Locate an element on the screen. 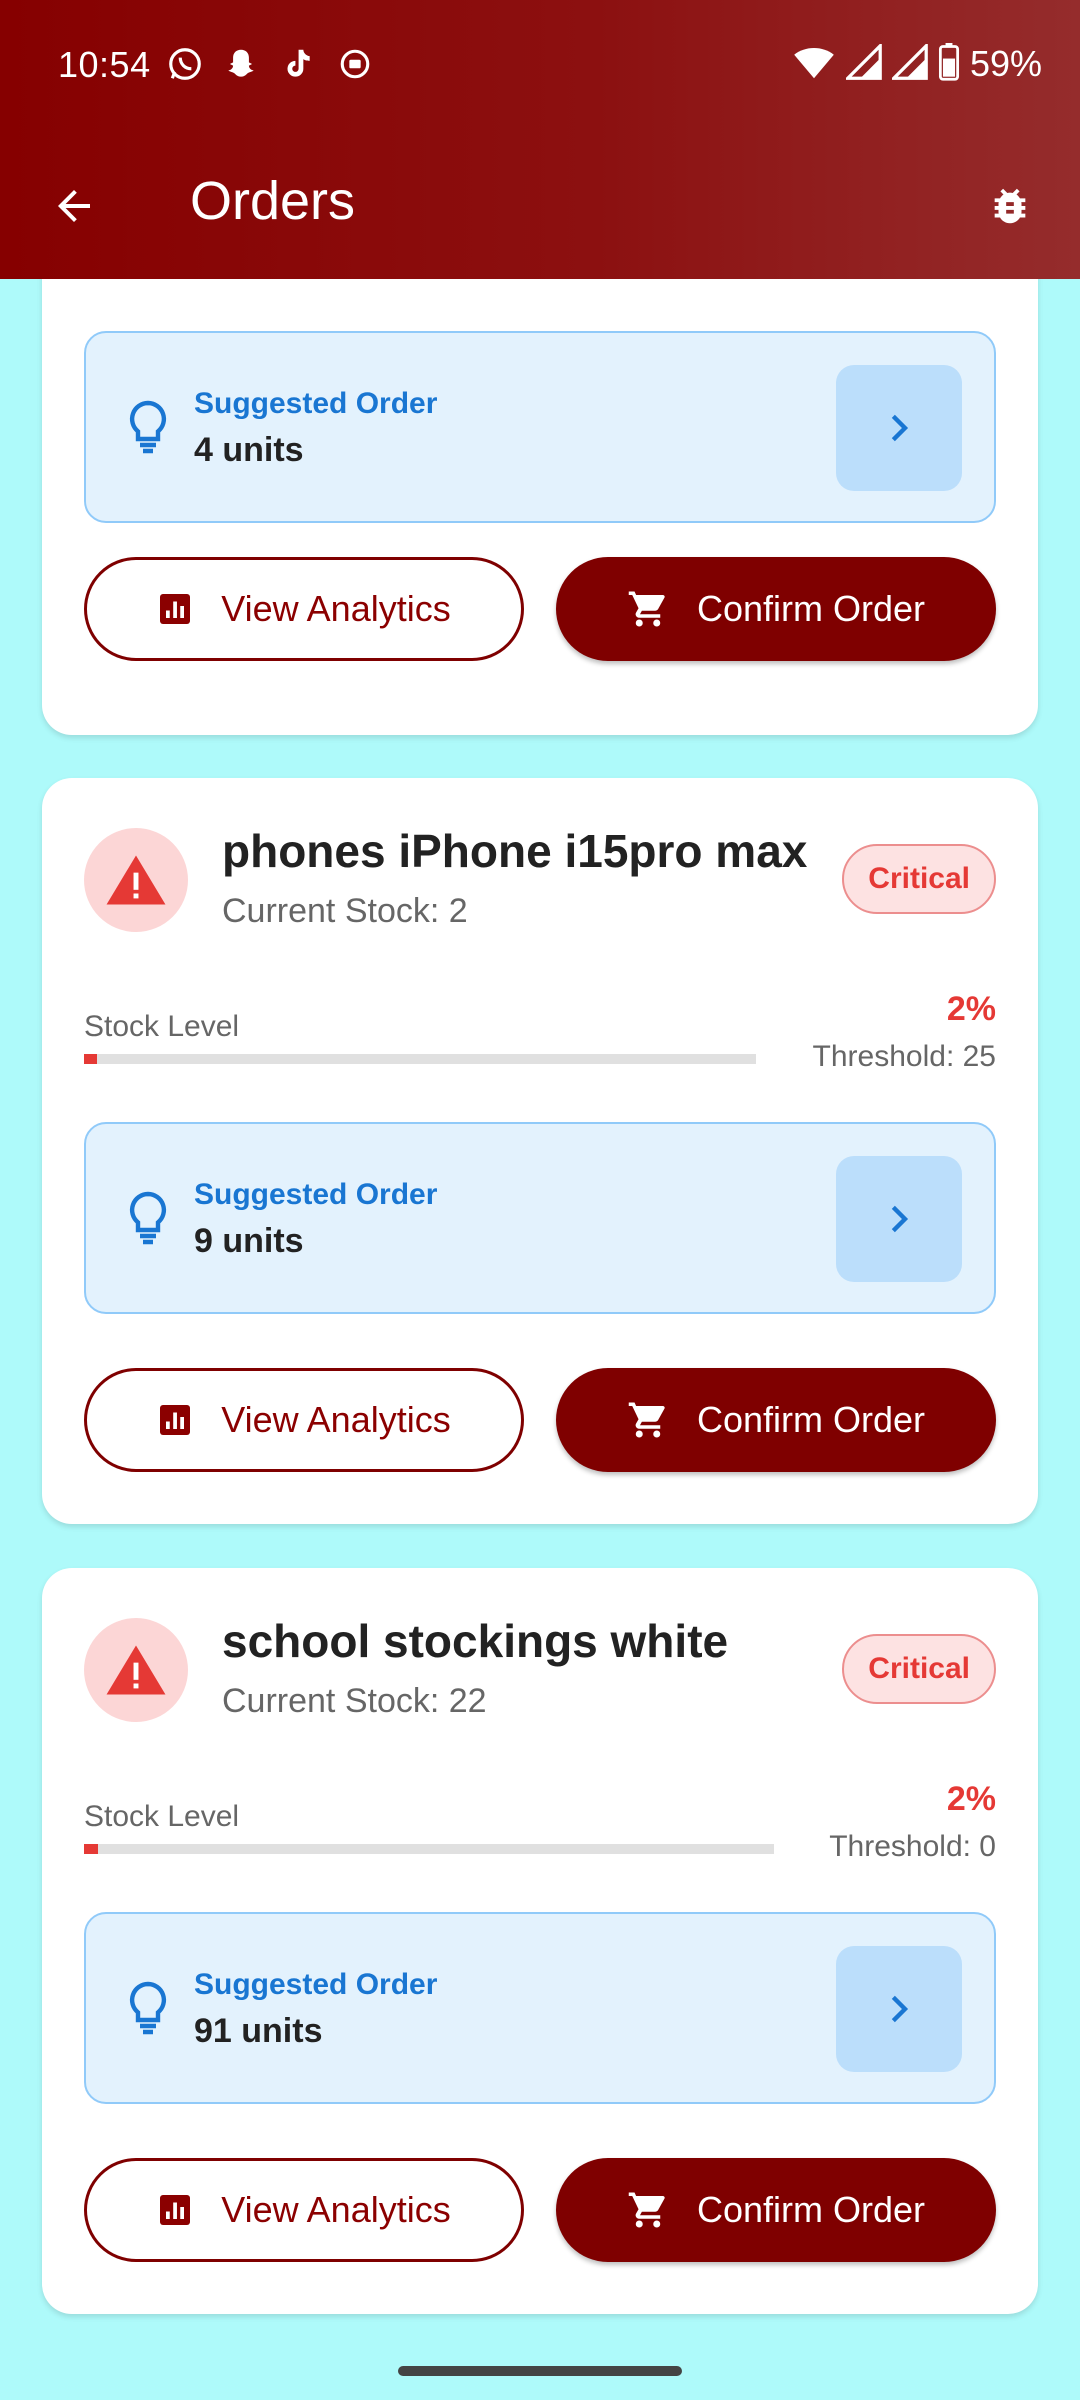  product-name: phones iPhone i15pro max is located at coordinates (515, 851).